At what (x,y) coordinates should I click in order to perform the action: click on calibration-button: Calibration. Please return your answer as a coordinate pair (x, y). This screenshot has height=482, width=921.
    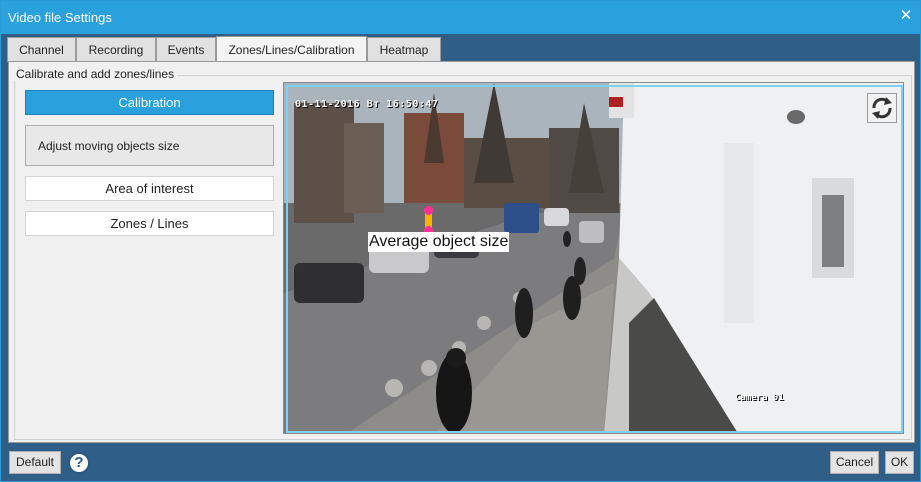
    Looking at the image, I should click on (149, 102).